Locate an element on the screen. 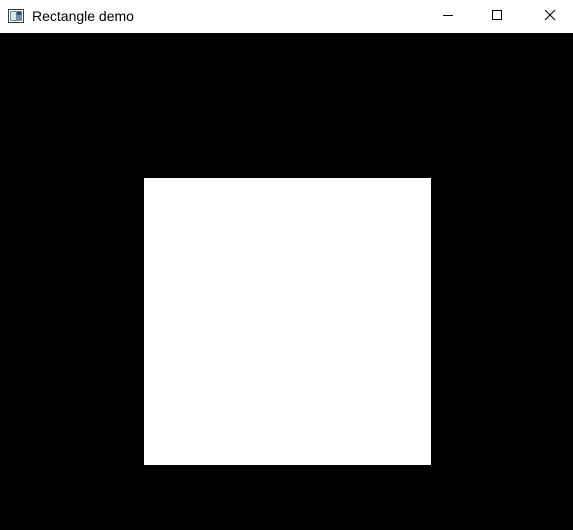  minimize-icon is located at coordinates (448, 17).